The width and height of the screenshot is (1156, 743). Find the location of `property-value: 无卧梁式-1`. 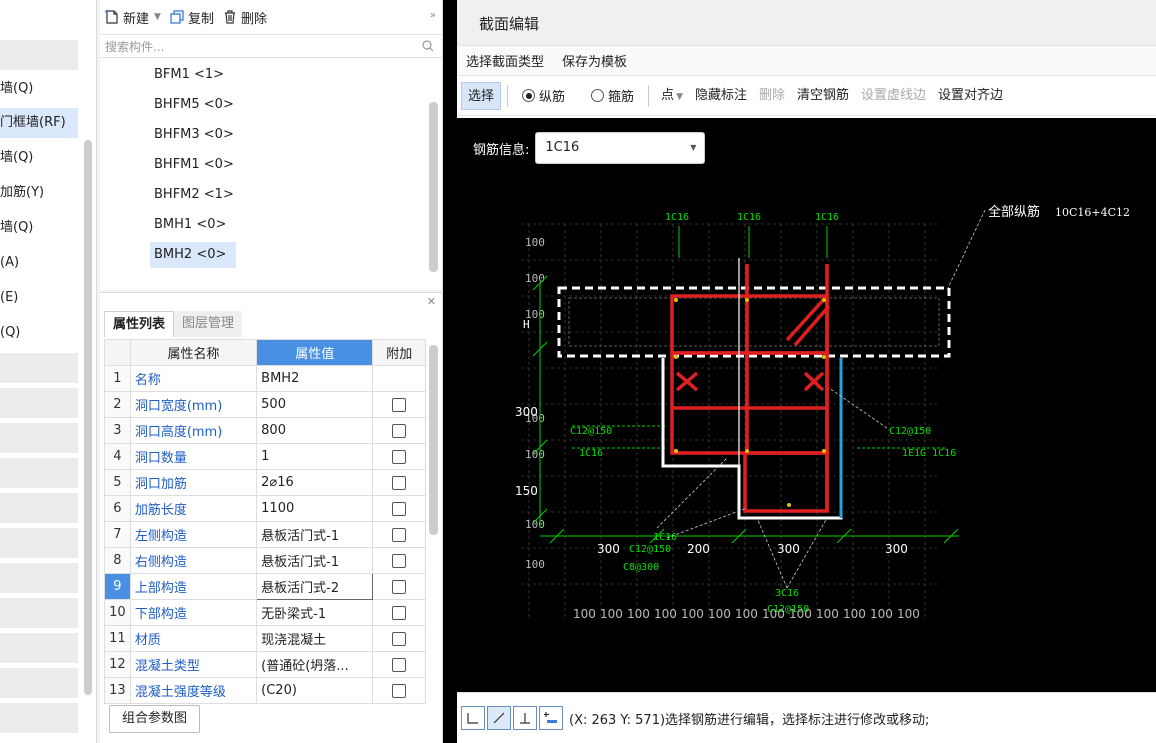

property-value: 无卧梁式-1 is located at coordinates (315, 612).